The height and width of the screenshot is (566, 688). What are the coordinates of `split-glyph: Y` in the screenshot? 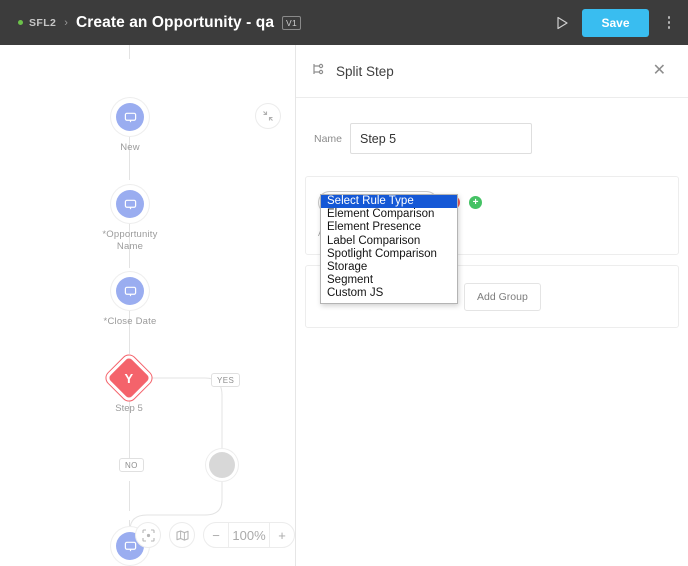 It's located at (129, 378).